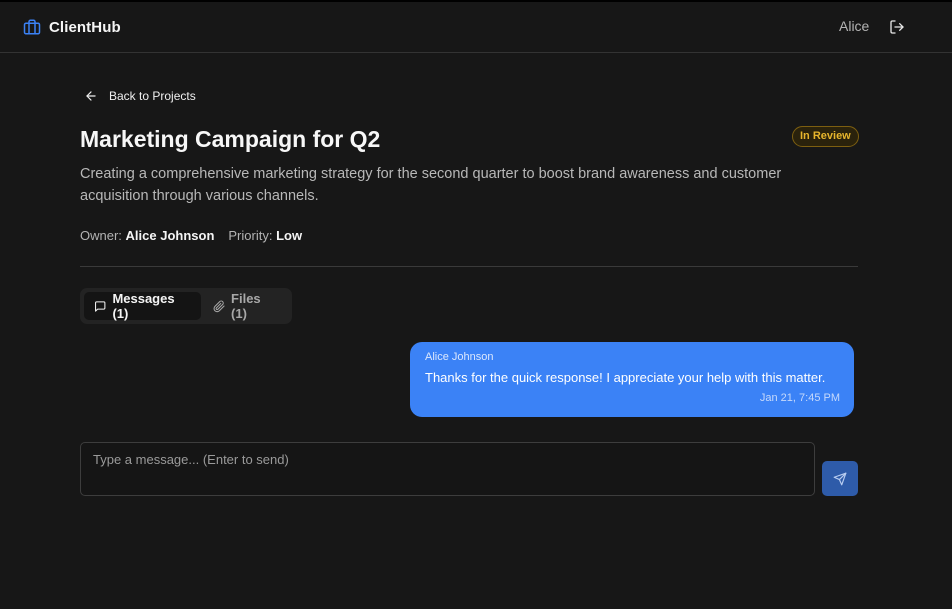 The height and width of the screenshot is (609, 952). What do you see at coordinates (101, 235) in the screenshot?
I see `owner-label: Owner:` at bounding box center [101, 235].